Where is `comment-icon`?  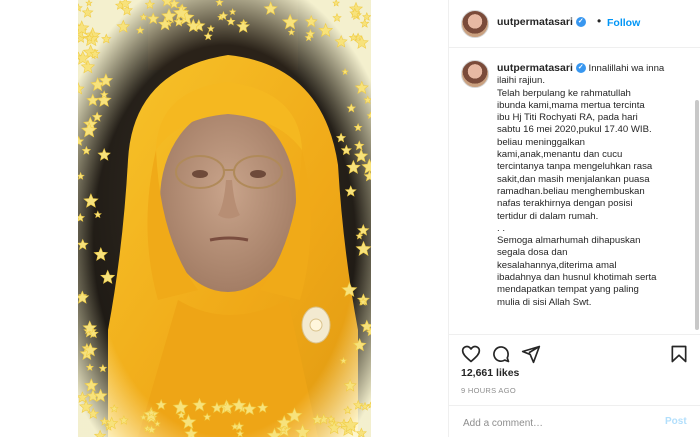 comment-icon is located at coordinates (501, 354).